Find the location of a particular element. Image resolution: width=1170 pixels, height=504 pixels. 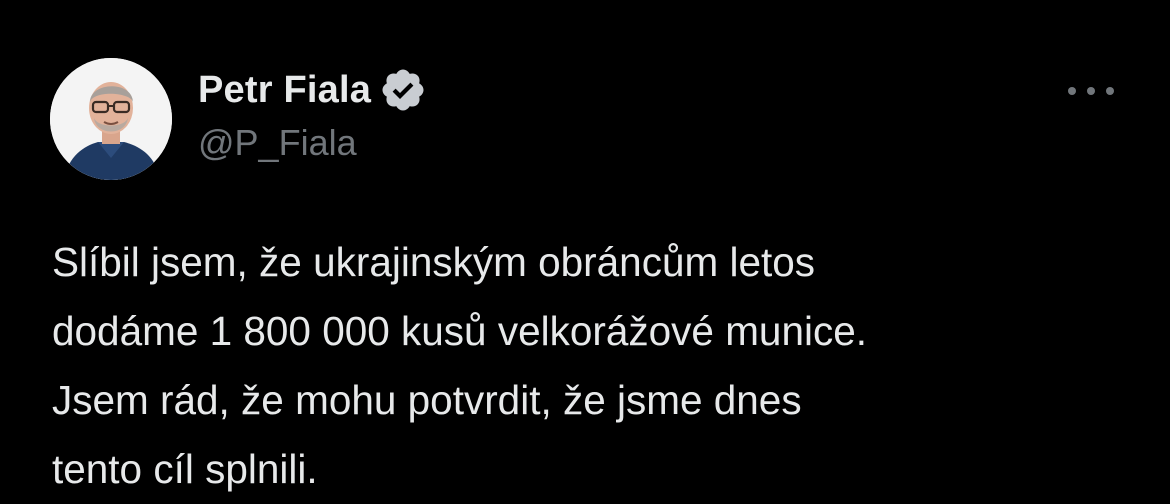

verified-badge-icon is located at coordinates (403, 90).